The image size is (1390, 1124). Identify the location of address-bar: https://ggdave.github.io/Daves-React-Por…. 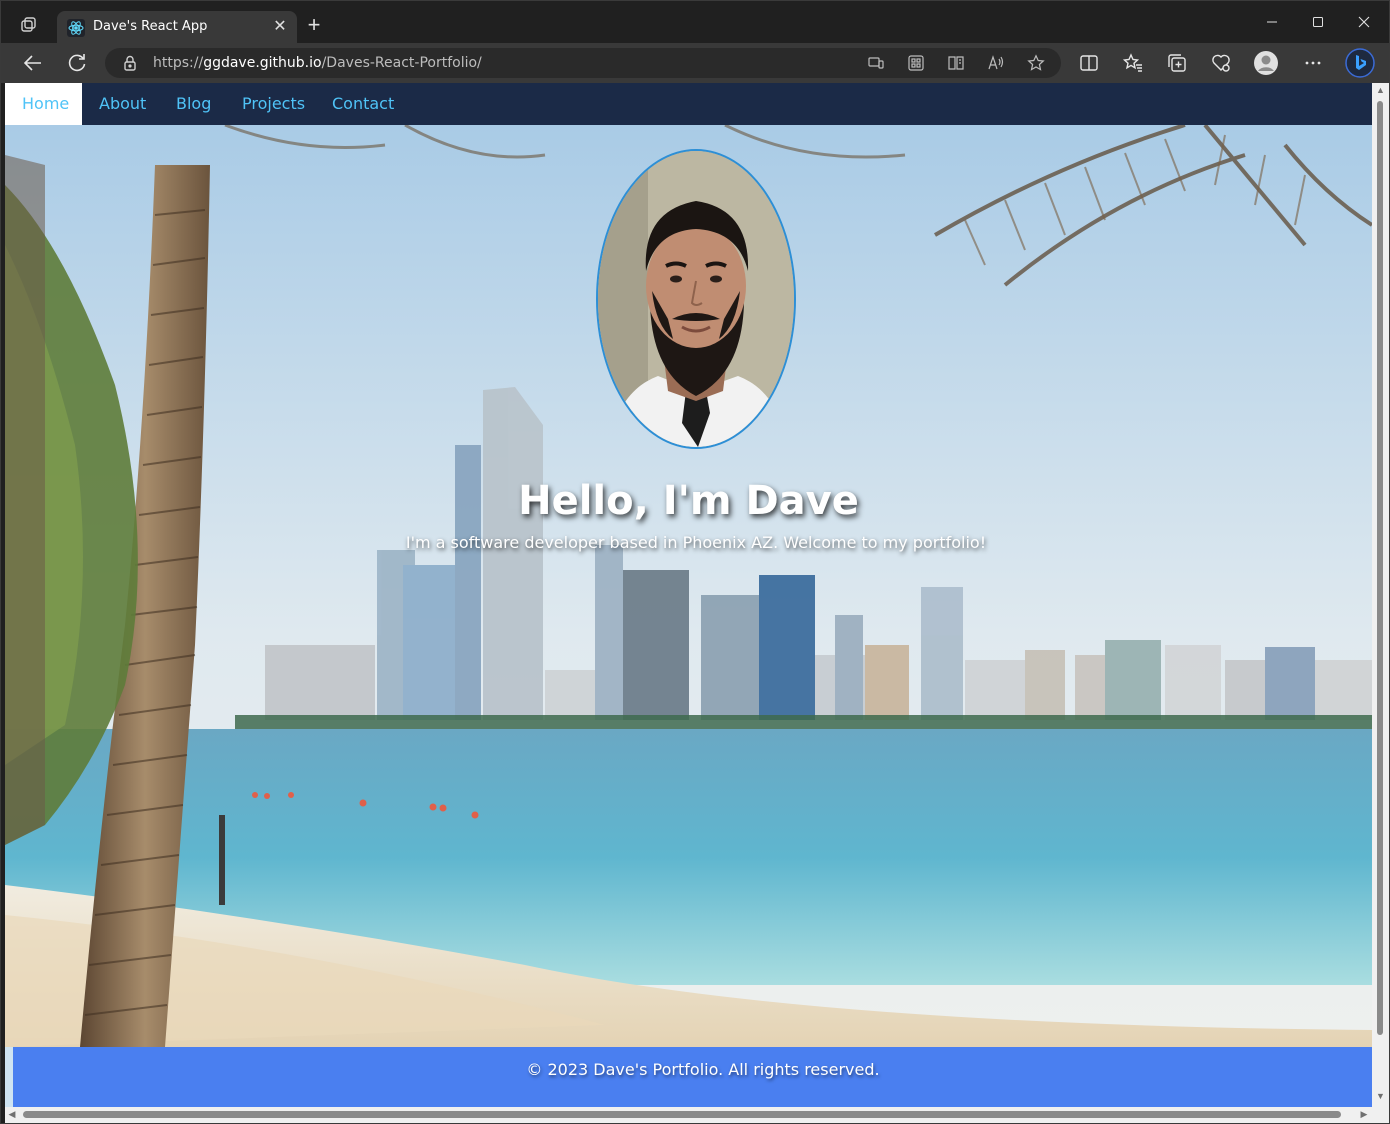
(583, 63).